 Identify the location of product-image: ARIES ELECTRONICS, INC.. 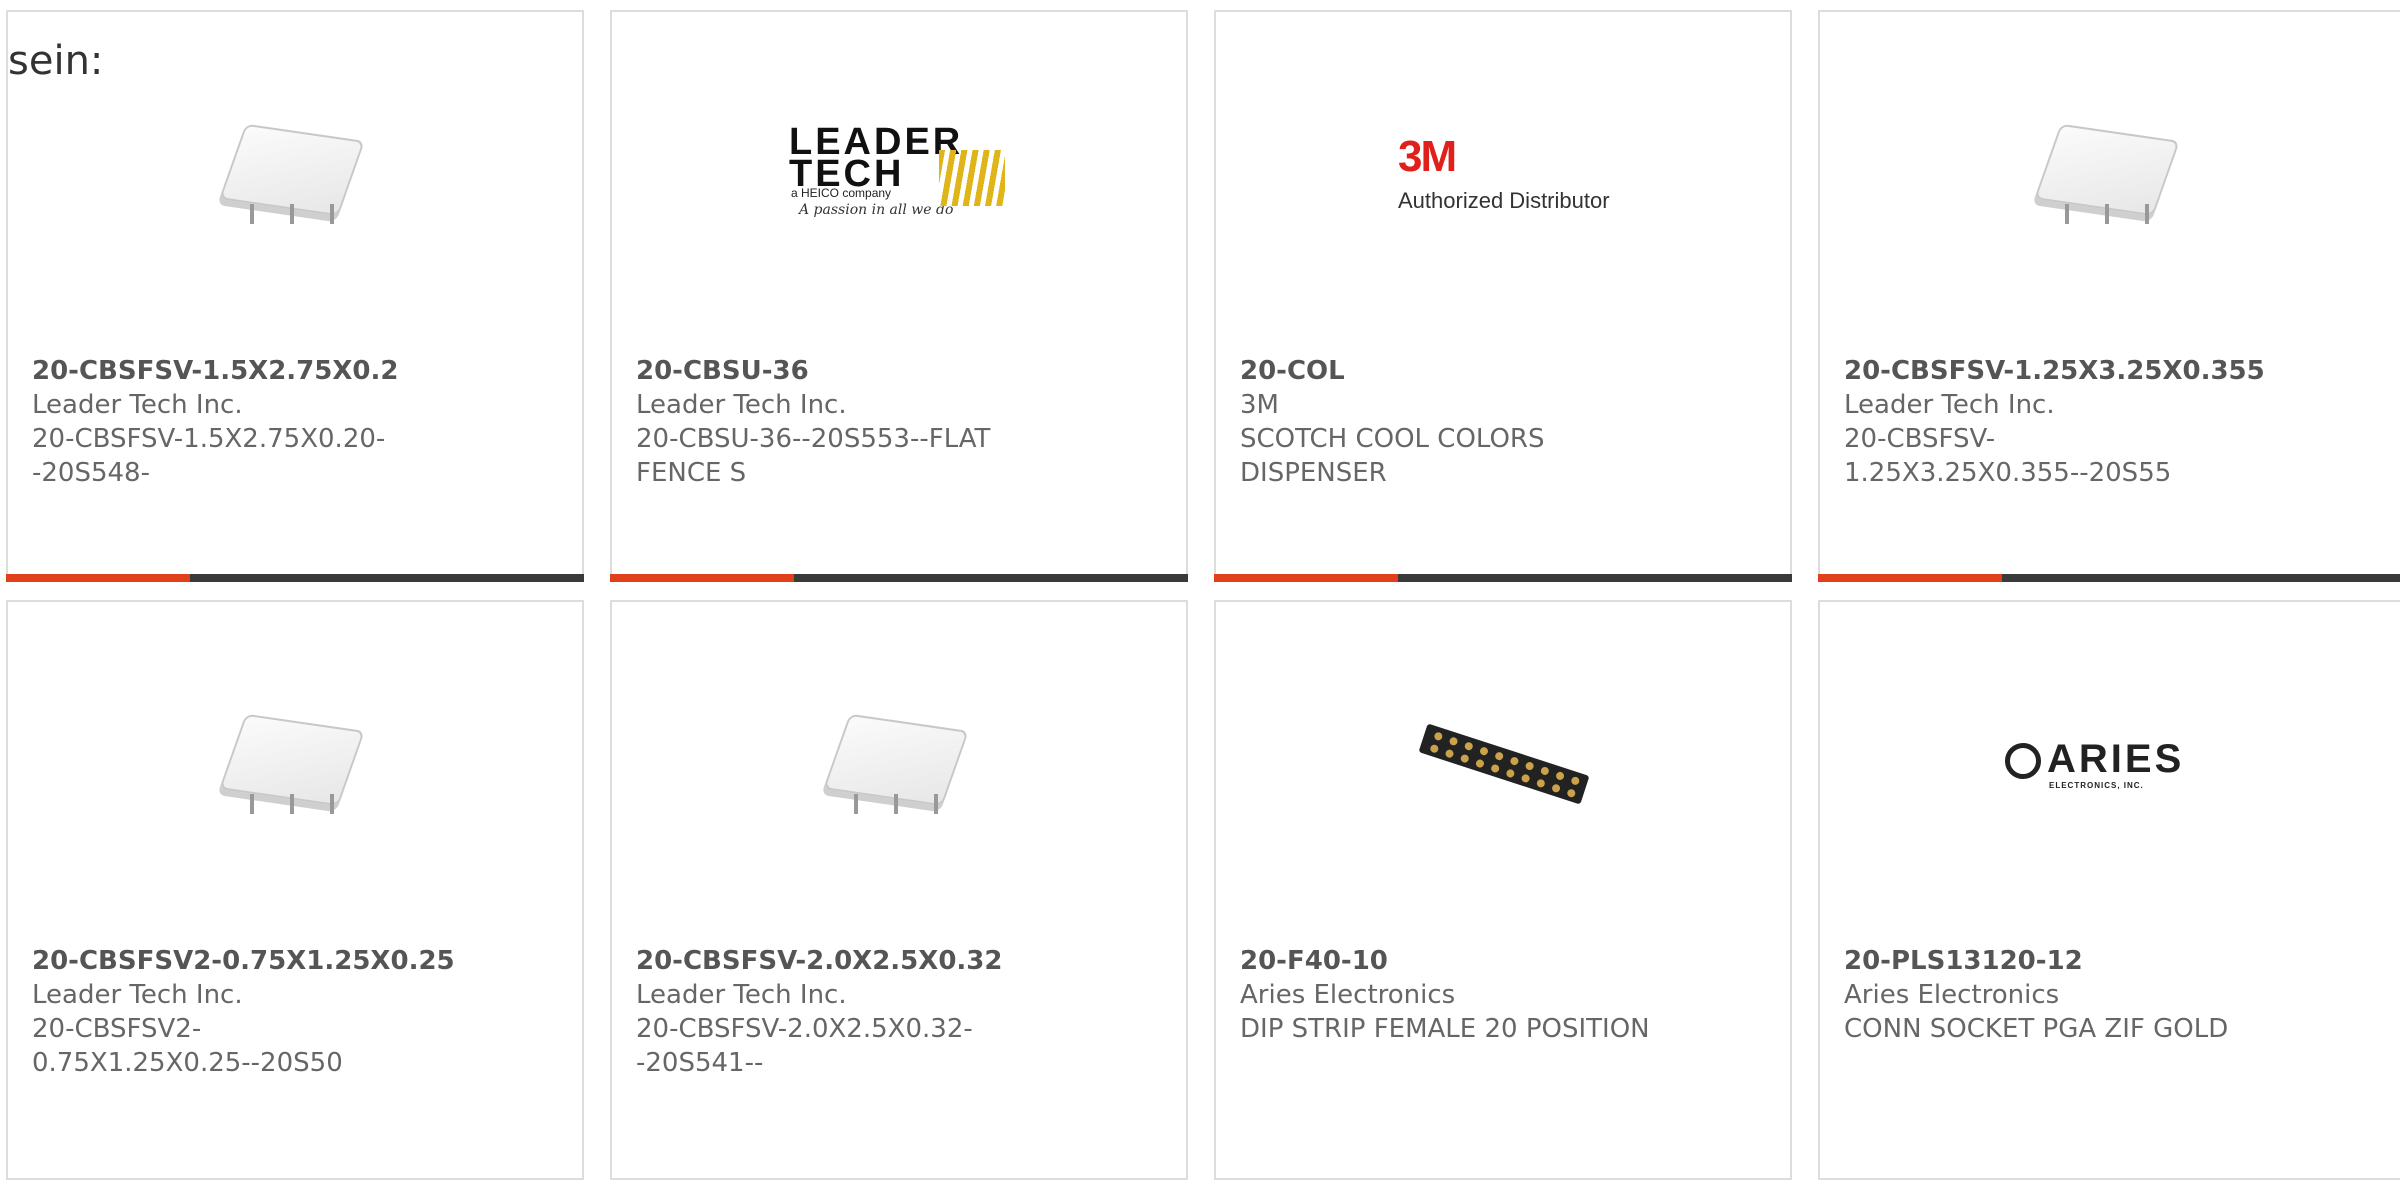
(2110, 767).